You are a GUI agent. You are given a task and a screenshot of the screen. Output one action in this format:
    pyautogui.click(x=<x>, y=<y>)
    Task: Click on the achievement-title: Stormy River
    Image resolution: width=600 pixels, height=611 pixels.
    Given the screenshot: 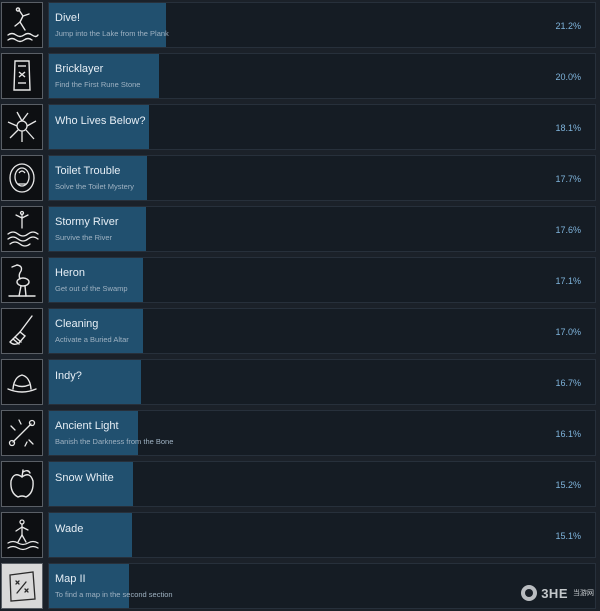 What is the action you would take?
    pyautogui.click(x=87, y=222)
    